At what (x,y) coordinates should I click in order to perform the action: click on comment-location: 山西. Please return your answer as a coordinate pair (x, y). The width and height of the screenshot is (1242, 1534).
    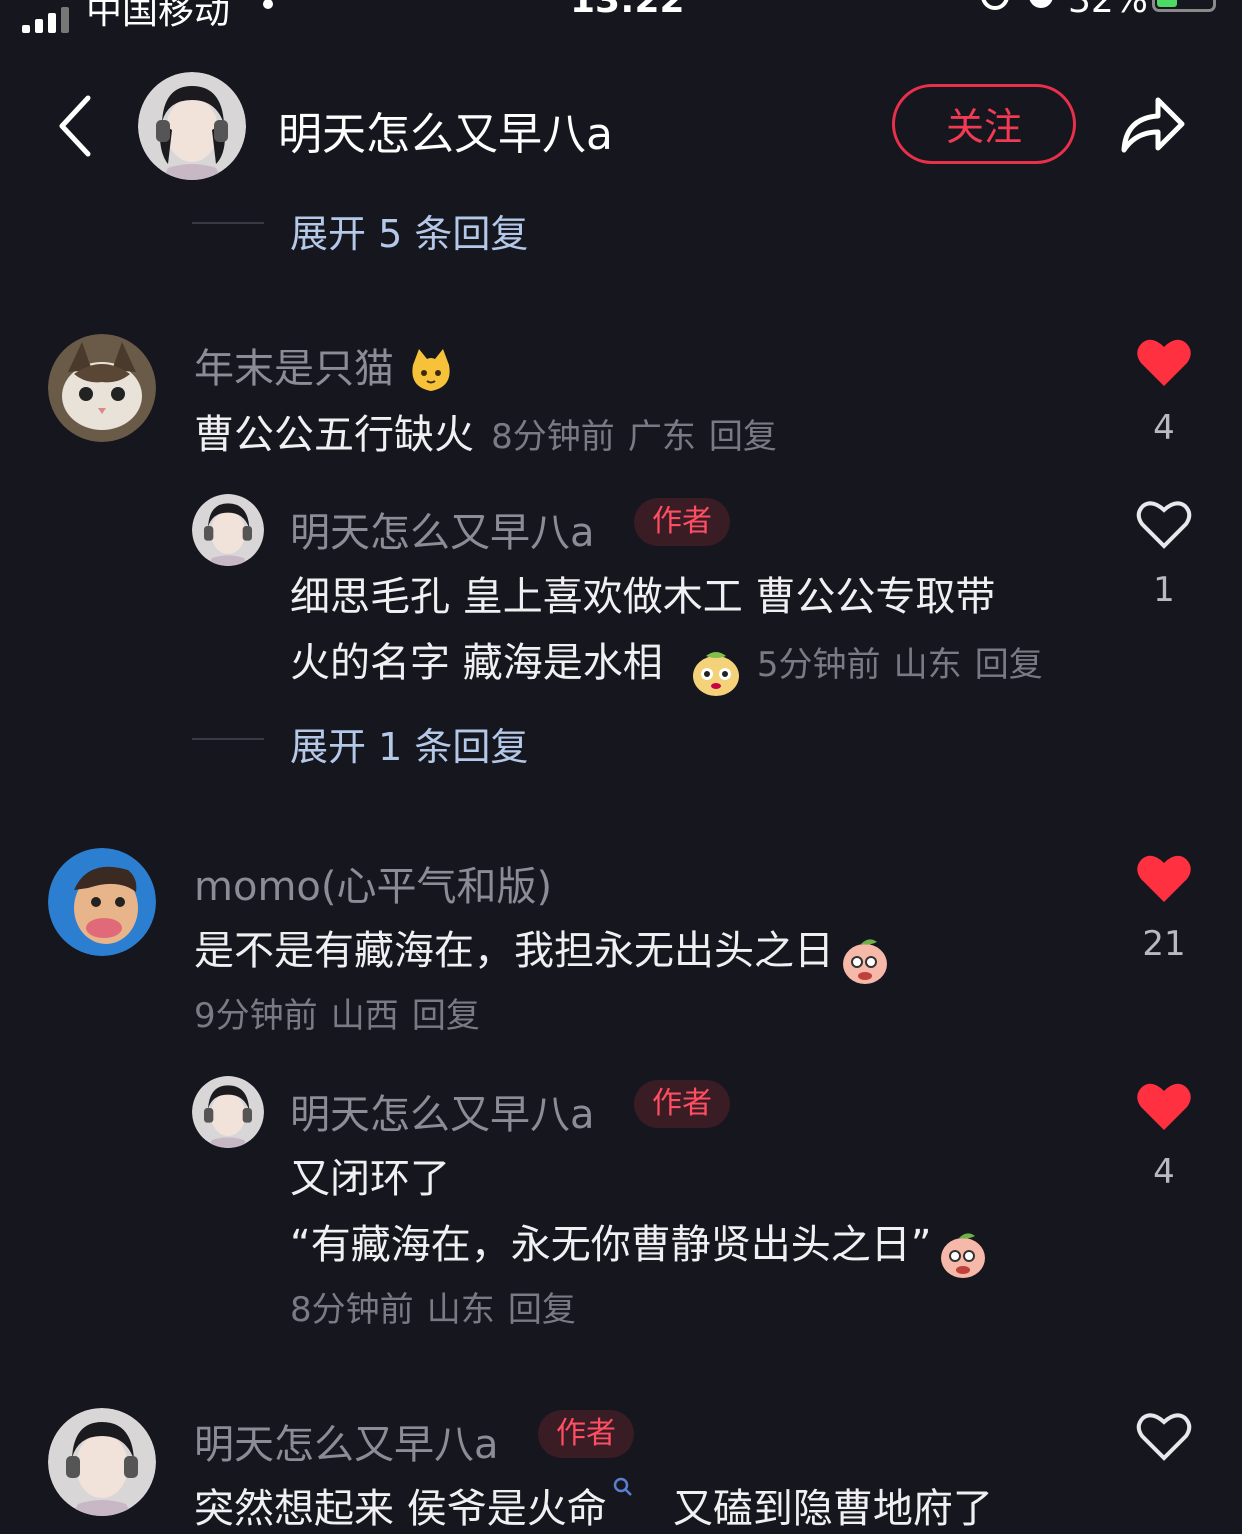
    Looking at the image, I should click on (364, 1016).